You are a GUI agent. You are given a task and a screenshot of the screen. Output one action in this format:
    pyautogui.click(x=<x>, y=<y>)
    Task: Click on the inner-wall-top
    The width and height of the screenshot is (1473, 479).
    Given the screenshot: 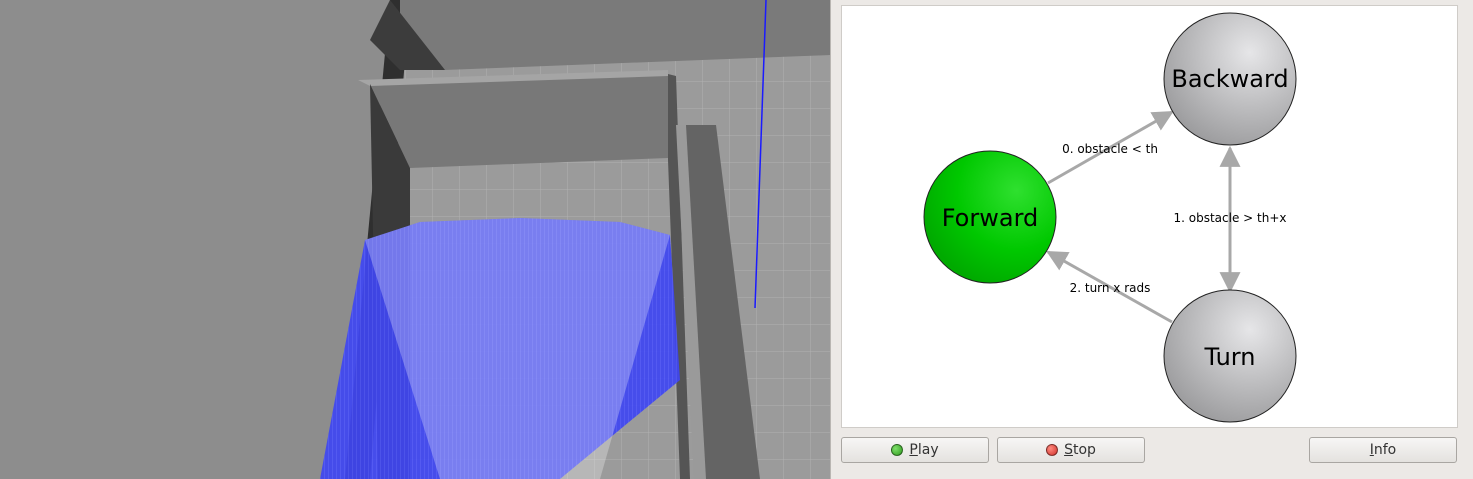 What is the action you would take?
    pyautogui.click(x=519, y=121)
    